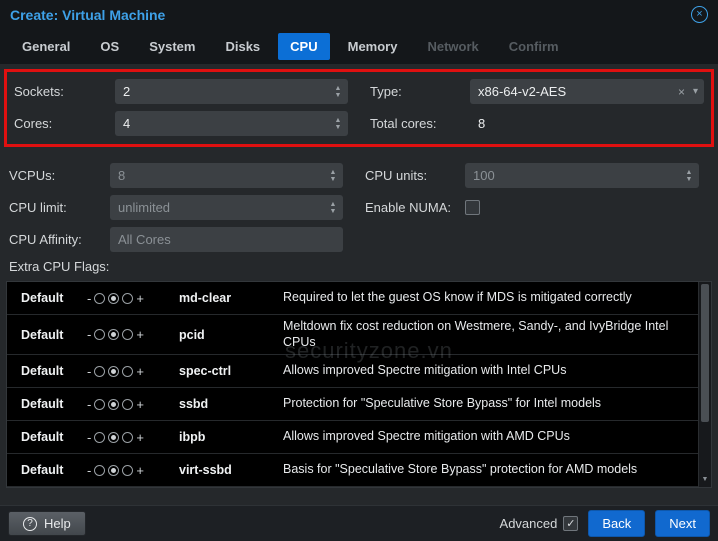 The height and width of the screenshot is (541, 718). What do you see at coordinates (705, 479) in the screenshot?
I see `scroll-down-icon: ▼` at bounding box center [705, 479].